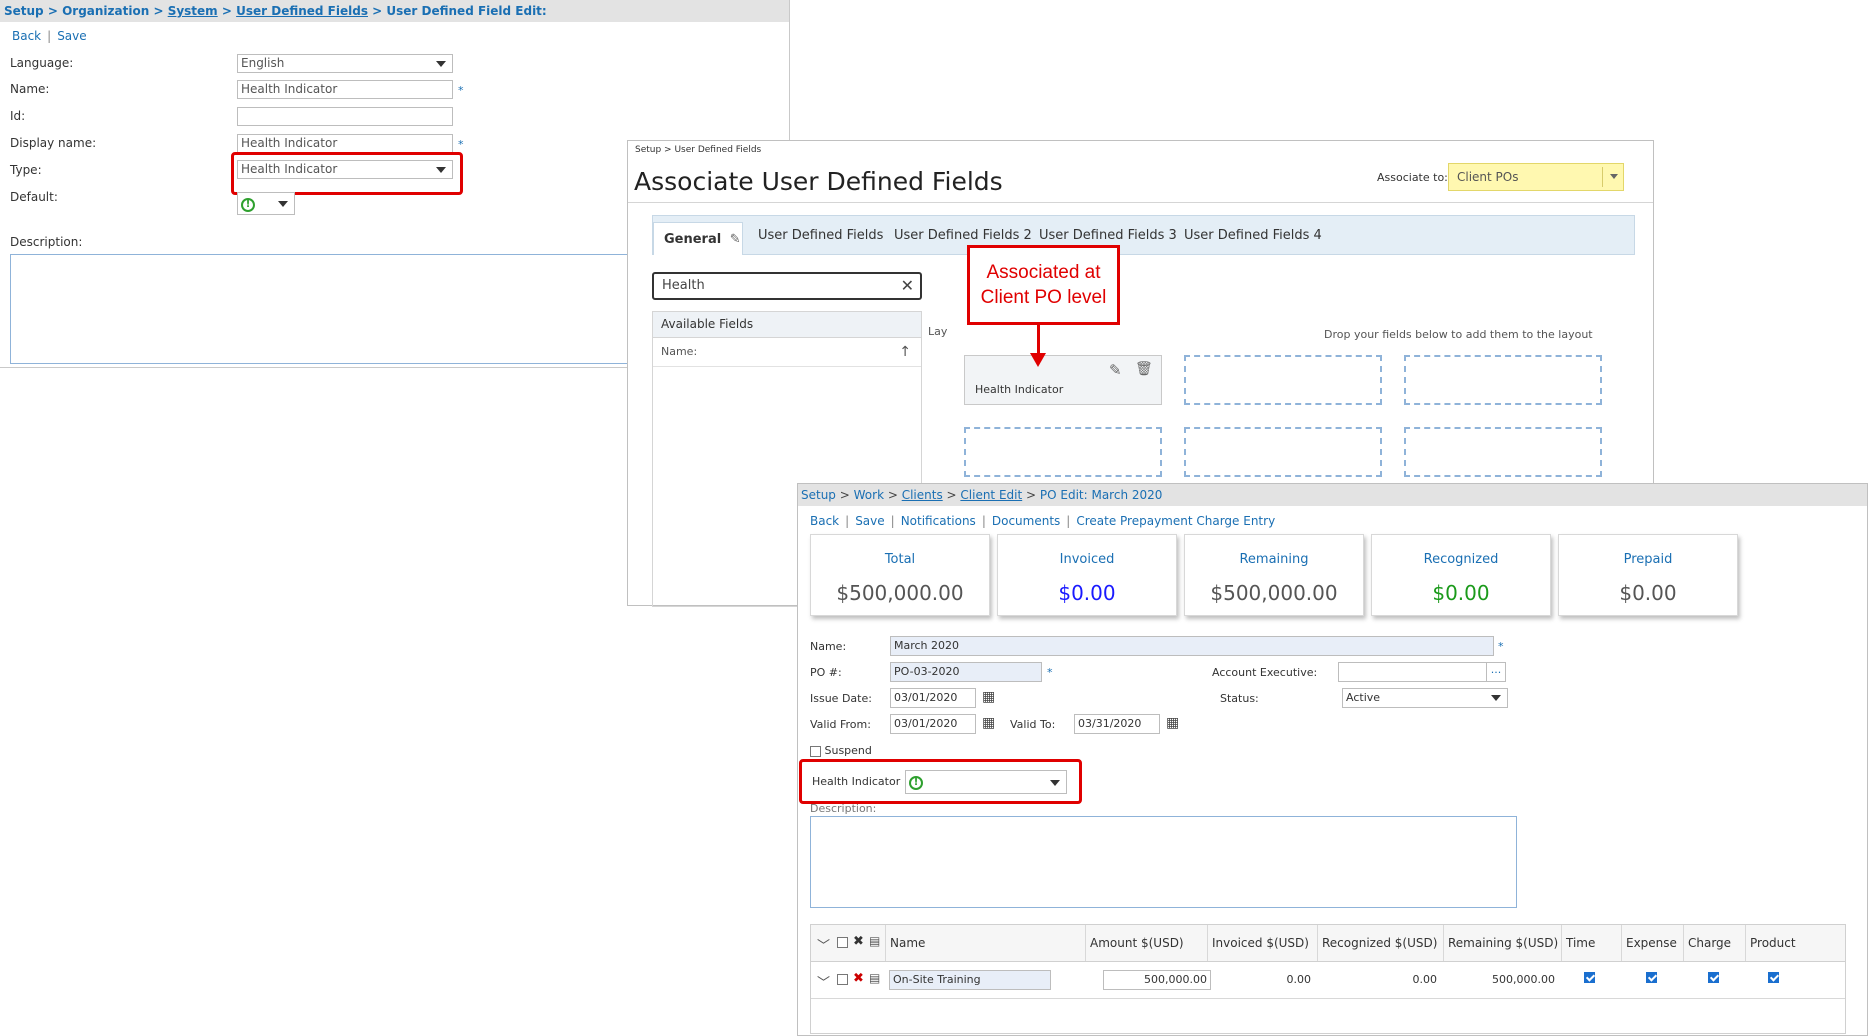  What do you see at coordinates (1144, 369) in the screenshot?
I see `trash-icon: 🗑` at bounding box center [1144, 369].